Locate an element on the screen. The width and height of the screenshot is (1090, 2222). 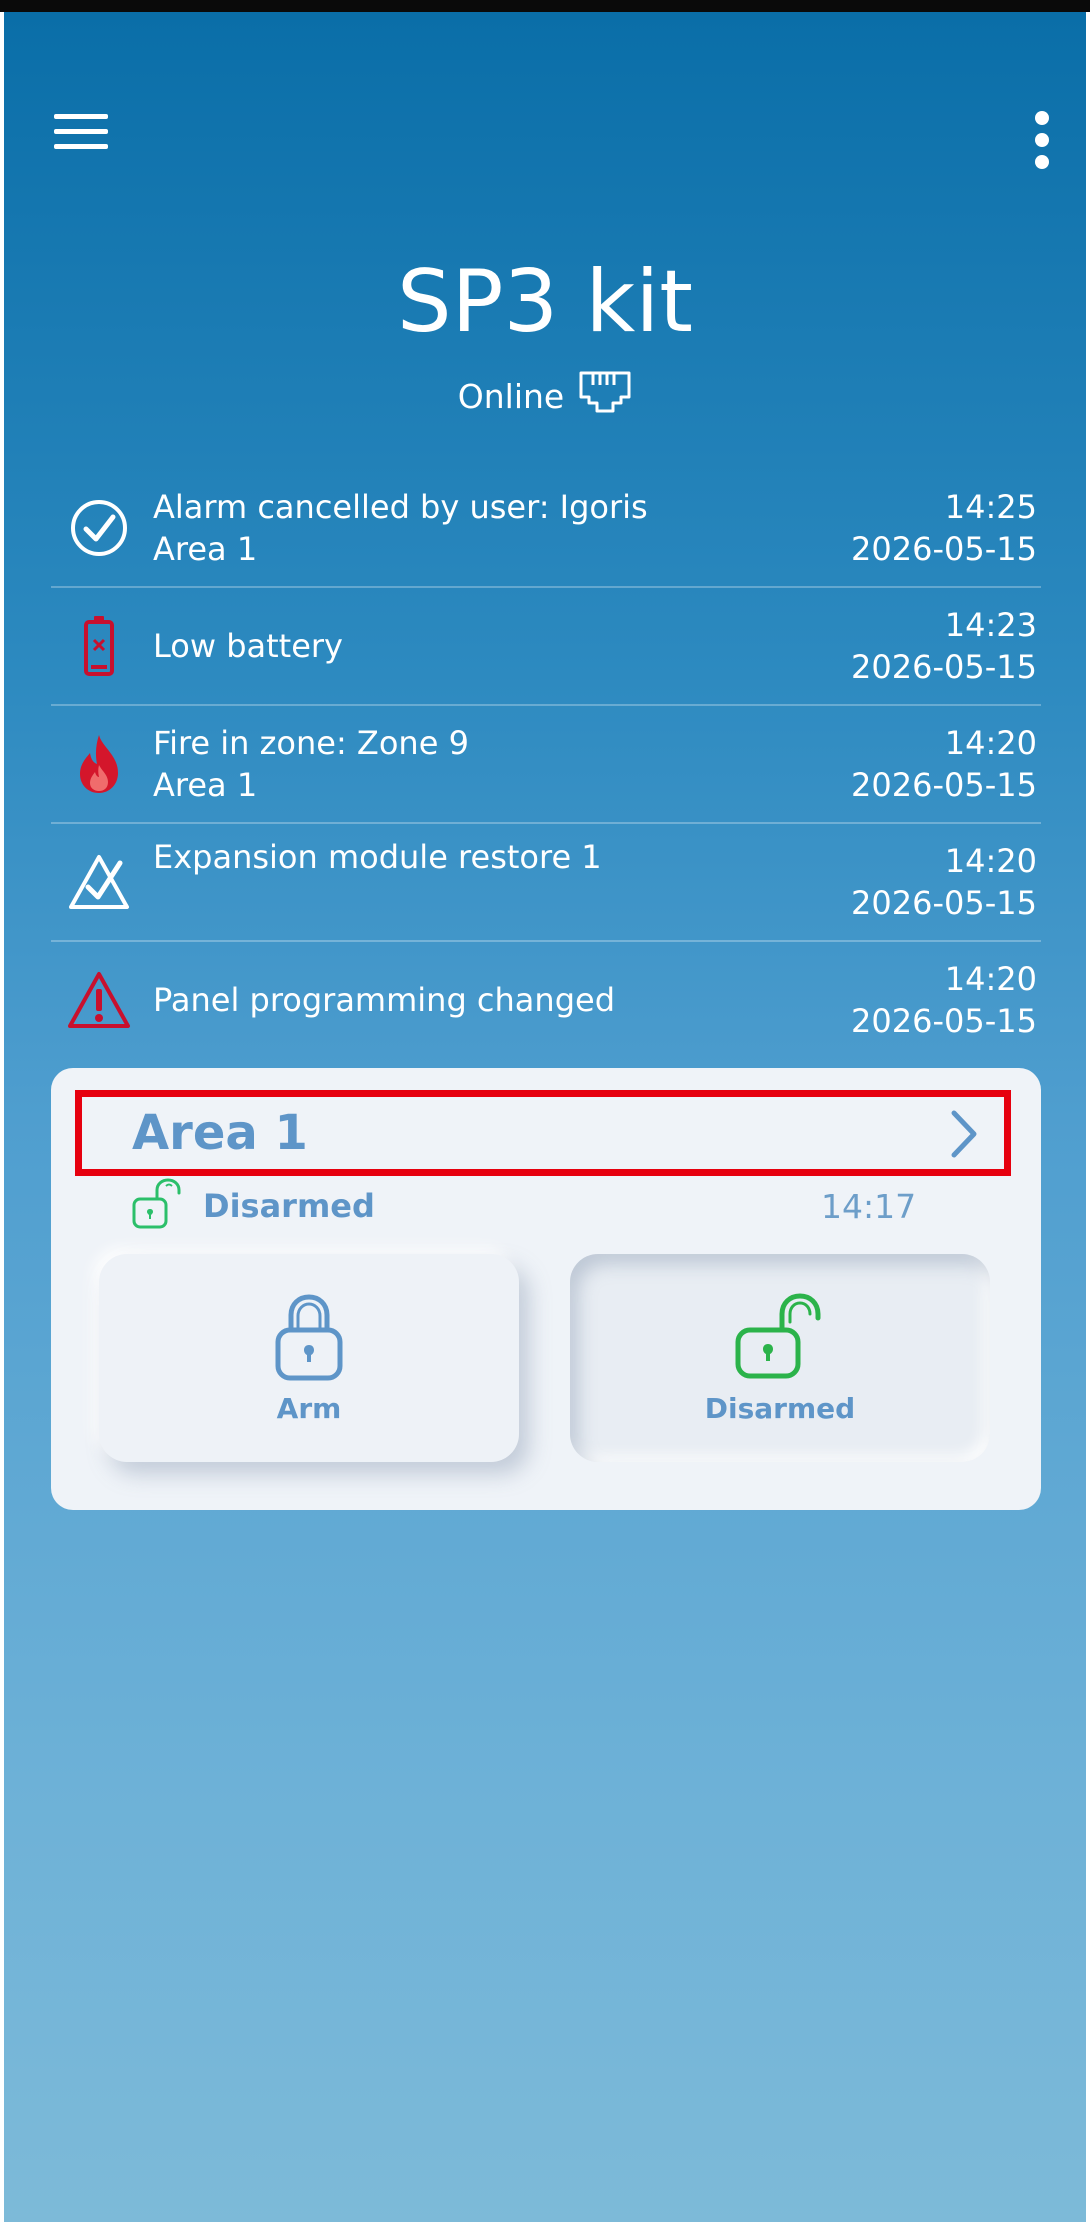
event-title: Alarm cancelled by user: Igoris is located at coordinates (400, 507).